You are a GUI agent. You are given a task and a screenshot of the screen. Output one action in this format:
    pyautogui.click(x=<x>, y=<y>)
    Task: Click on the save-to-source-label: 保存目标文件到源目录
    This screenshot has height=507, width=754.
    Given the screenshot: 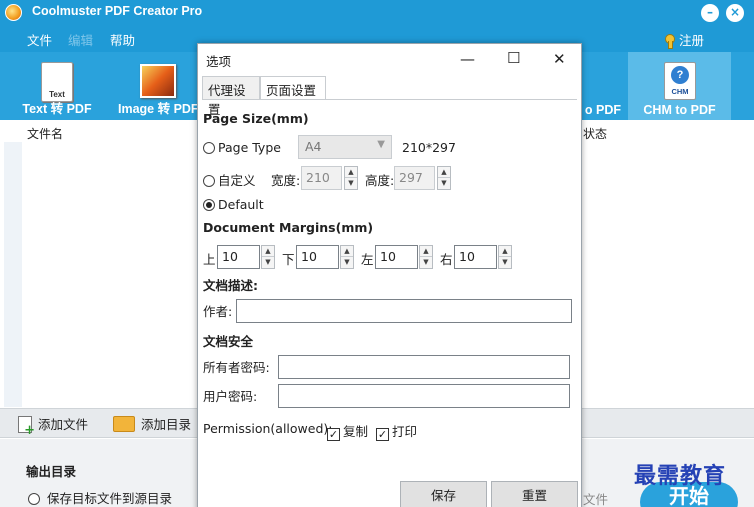 What is the action you would take?
    pyautogui.click(x=110, y=498)
    